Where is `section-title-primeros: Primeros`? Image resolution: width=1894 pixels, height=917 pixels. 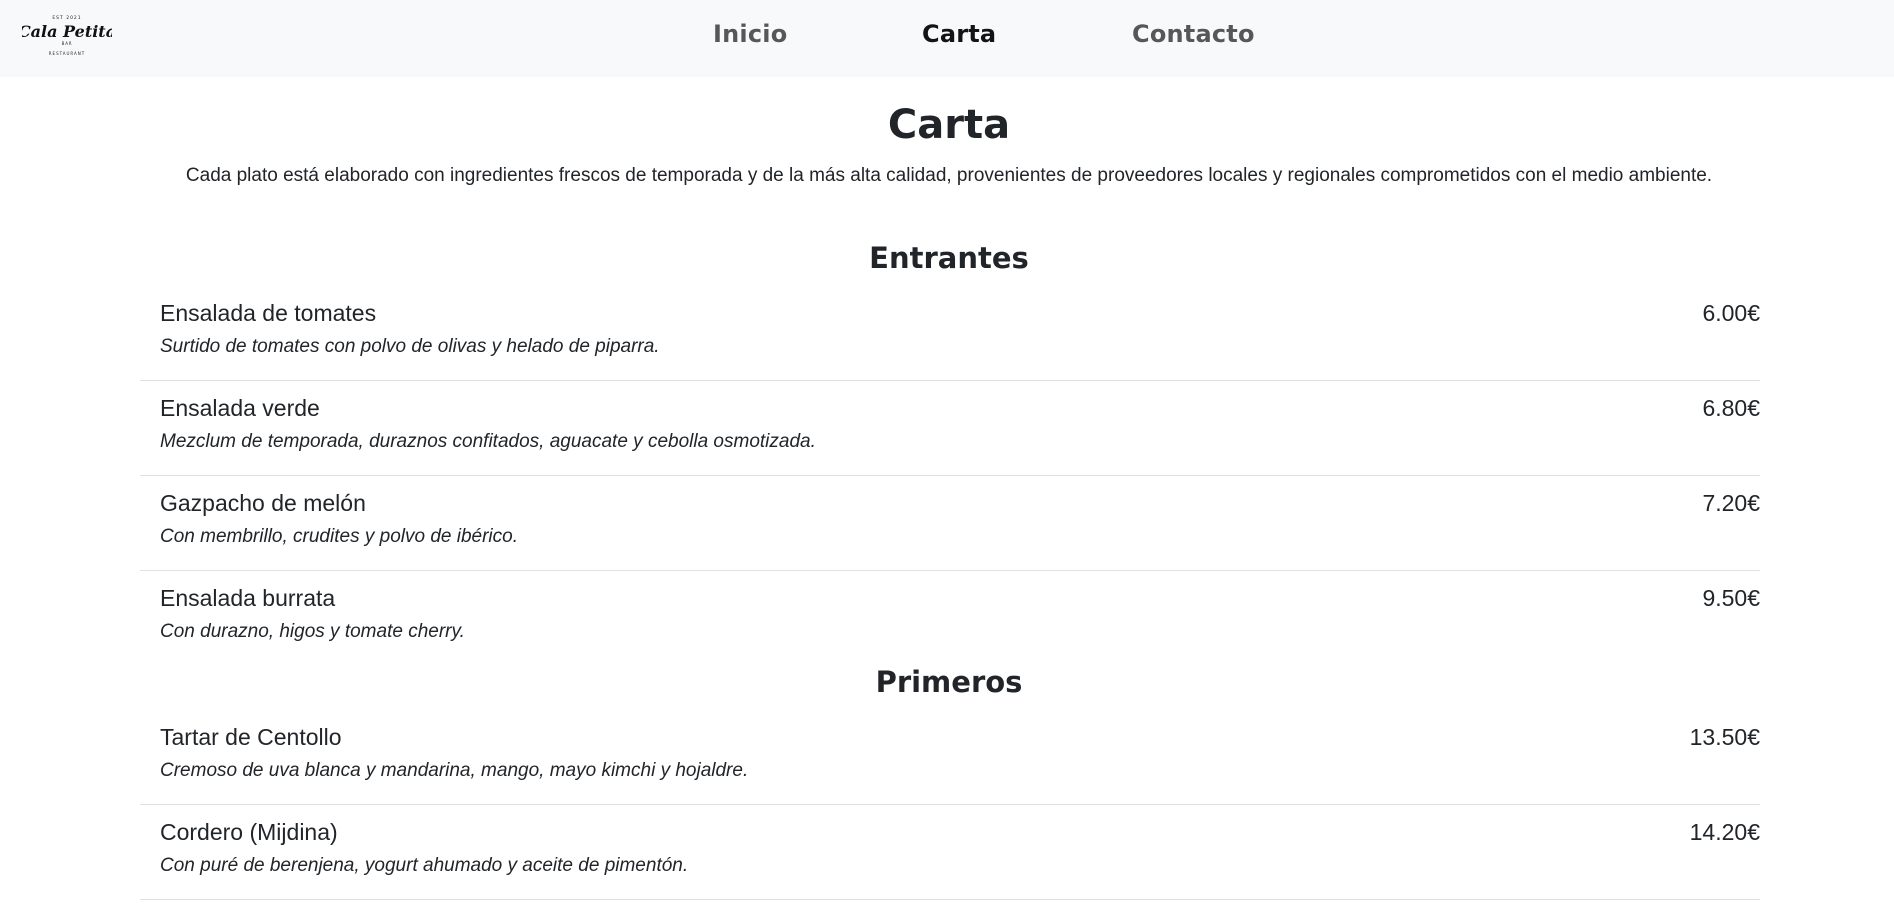
section-title-primeros: Primeros is located at coordinates (949, 682).